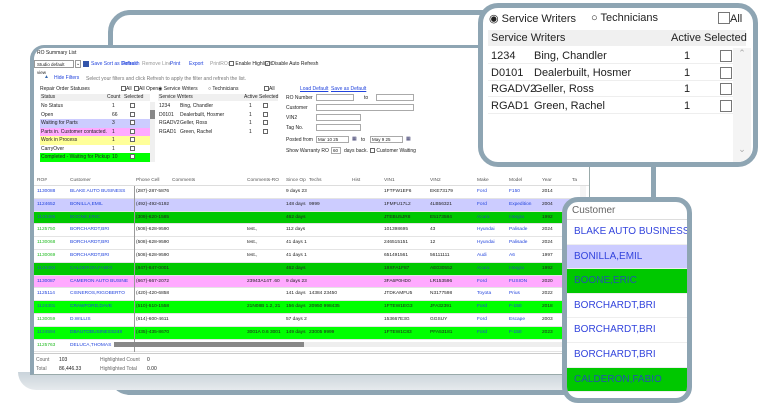  What do you see at coordinates (395, 97) in the screenshot?
I see `ro-number-to-input` at bounding box center [395, 97].